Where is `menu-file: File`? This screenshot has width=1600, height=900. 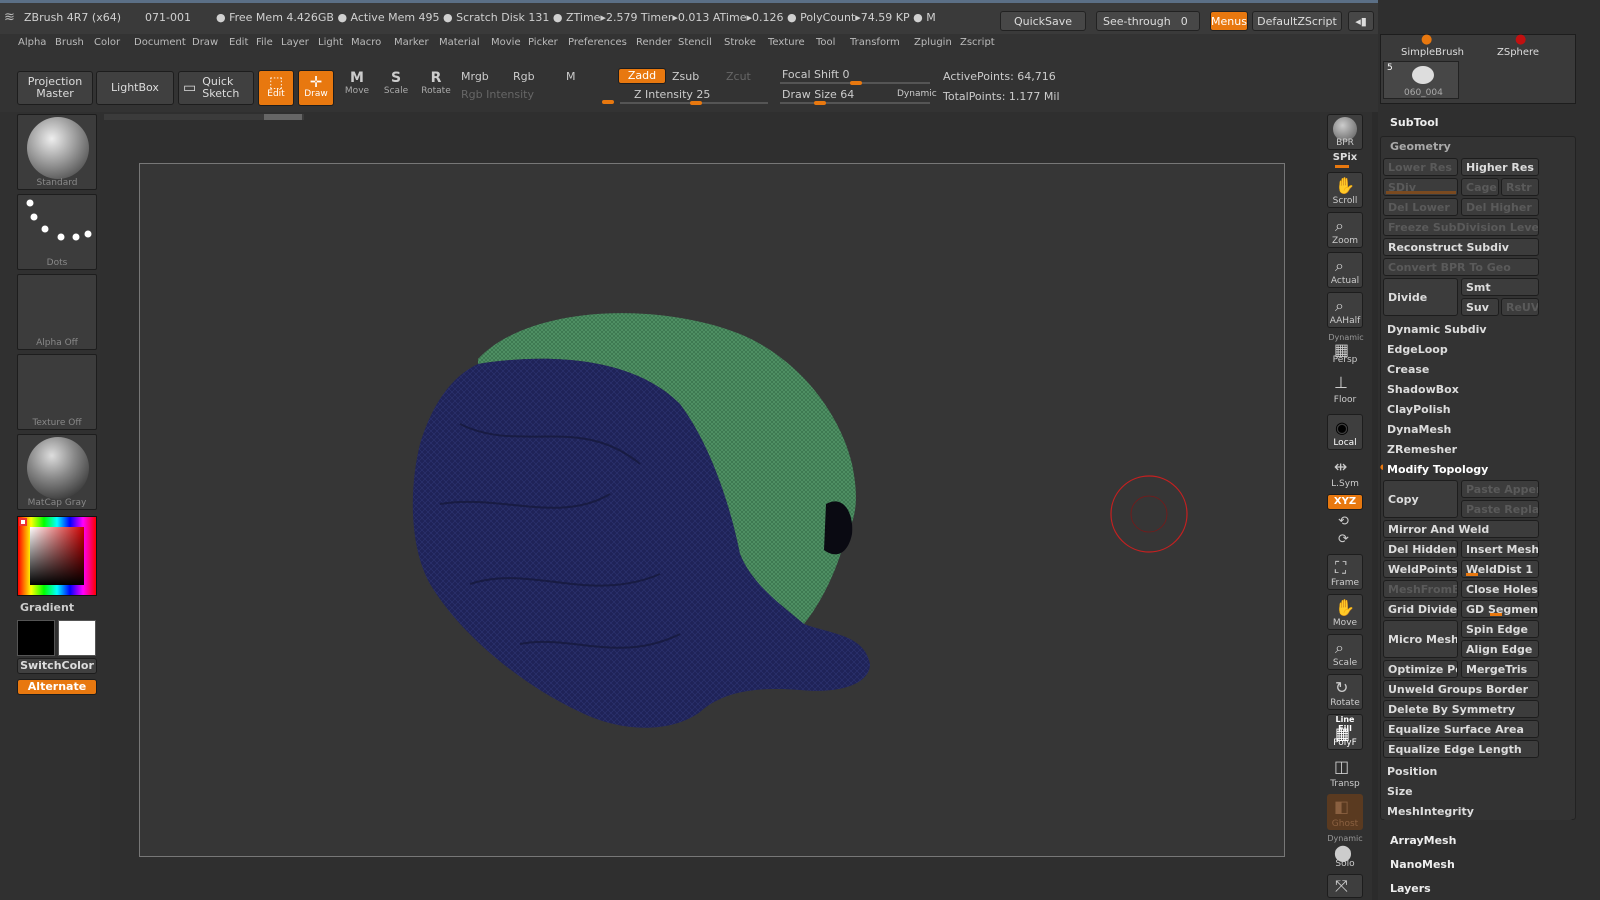 menu-file: File is located at coordinates (264, 43).